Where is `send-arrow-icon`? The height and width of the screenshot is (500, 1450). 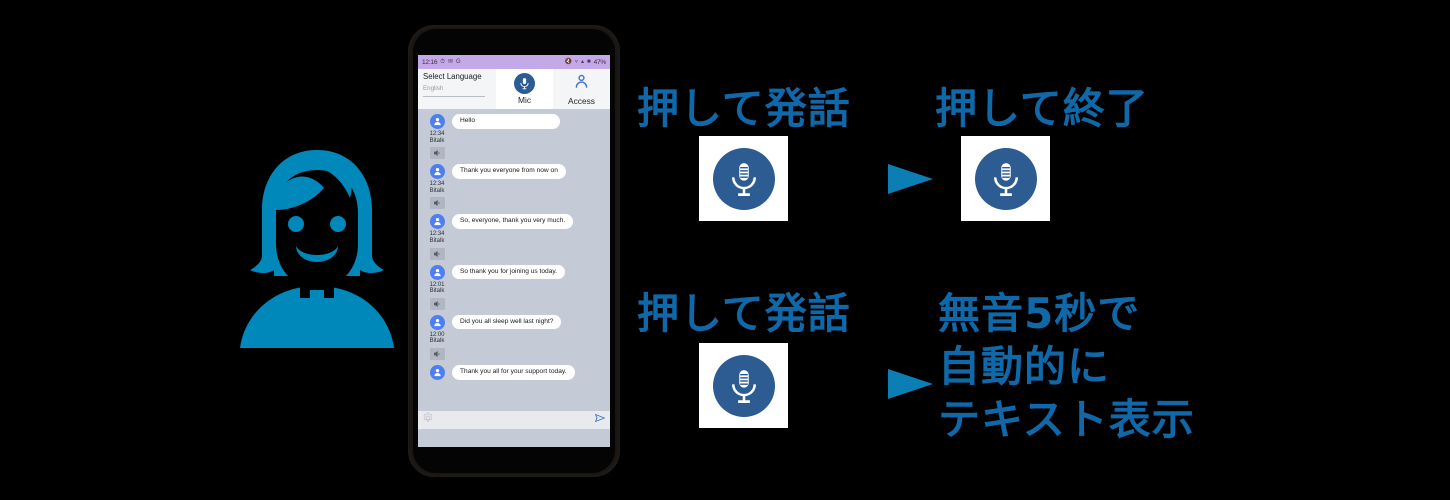 send-arrow-icon is located at coordinates (600, 420).